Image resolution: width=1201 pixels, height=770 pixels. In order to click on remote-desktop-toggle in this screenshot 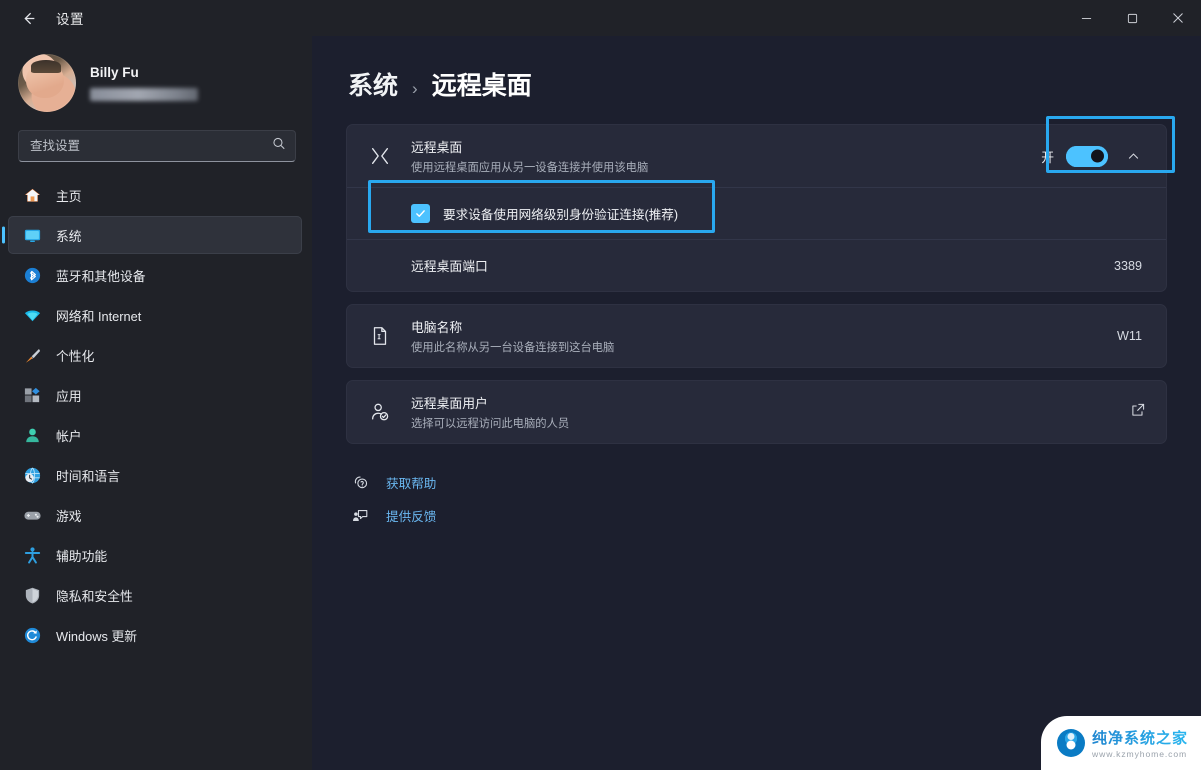, I will do `click(1087, 156)`.